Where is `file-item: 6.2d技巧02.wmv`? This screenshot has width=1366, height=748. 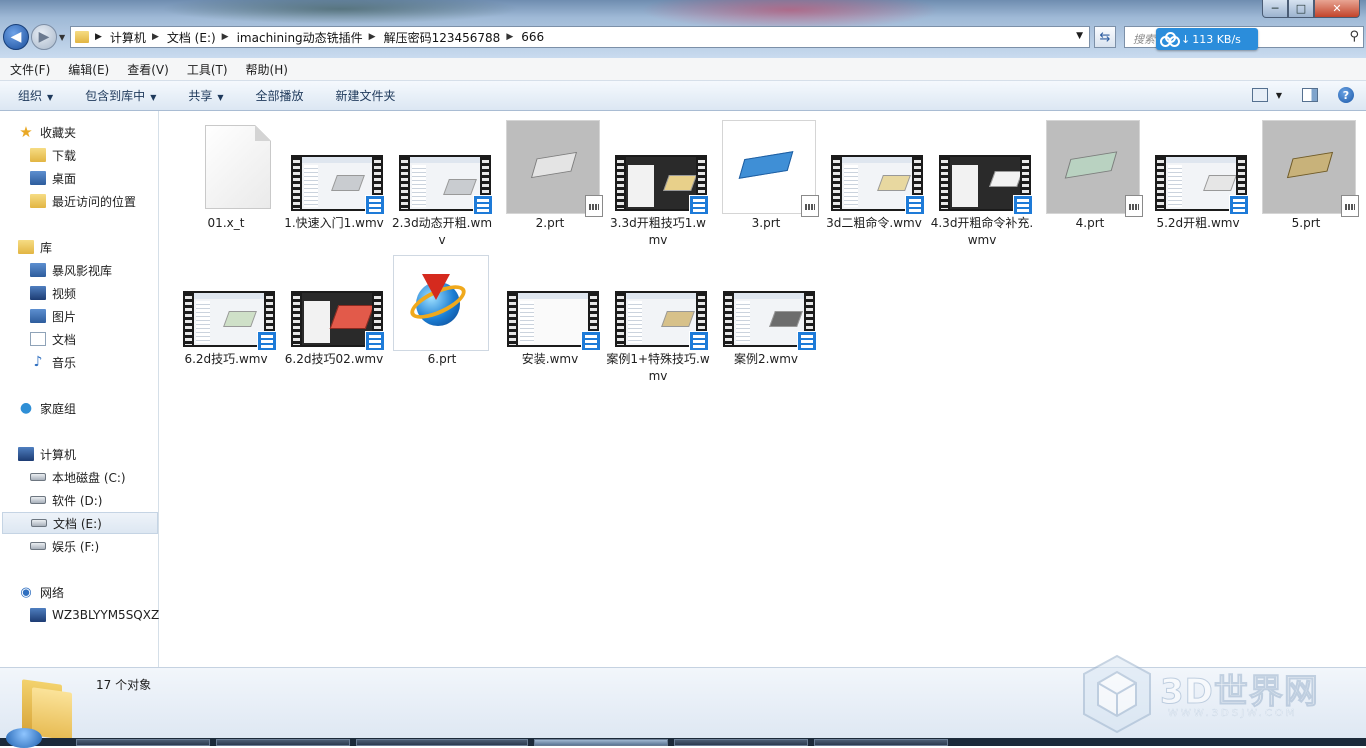 file-item: 6.2d技巧02.wmv is located at coordinates (334, 312).